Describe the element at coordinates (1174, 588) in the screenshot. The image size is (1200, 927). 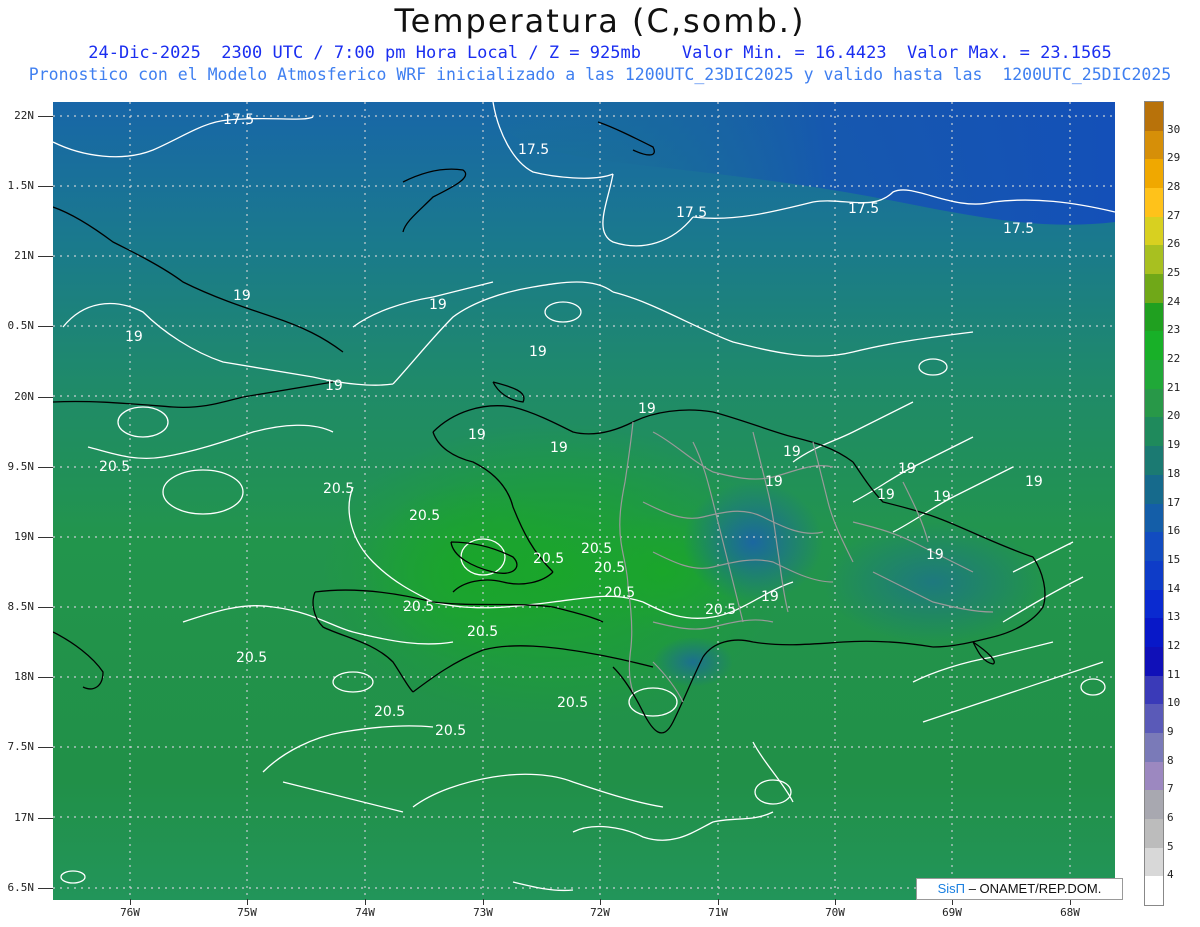
I see `color-scale-label: 14` at that location.